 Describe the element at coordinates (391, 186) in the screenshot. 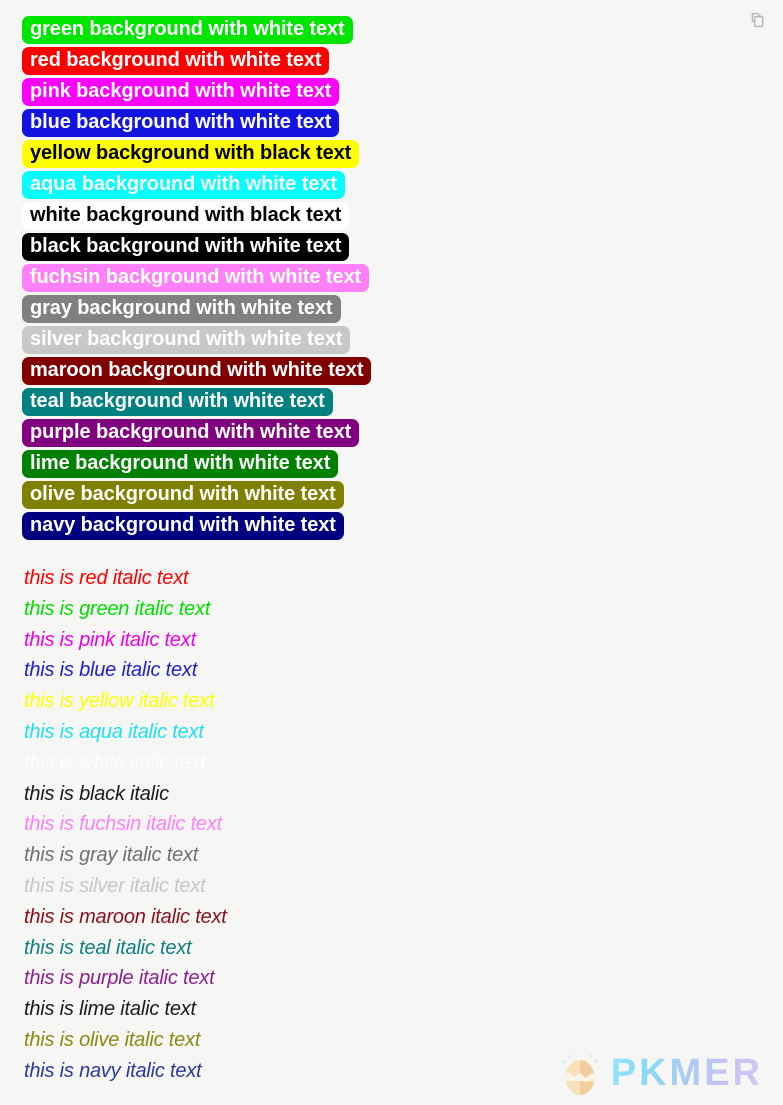

I see `highlight-row: aqua background with white text` at that location.